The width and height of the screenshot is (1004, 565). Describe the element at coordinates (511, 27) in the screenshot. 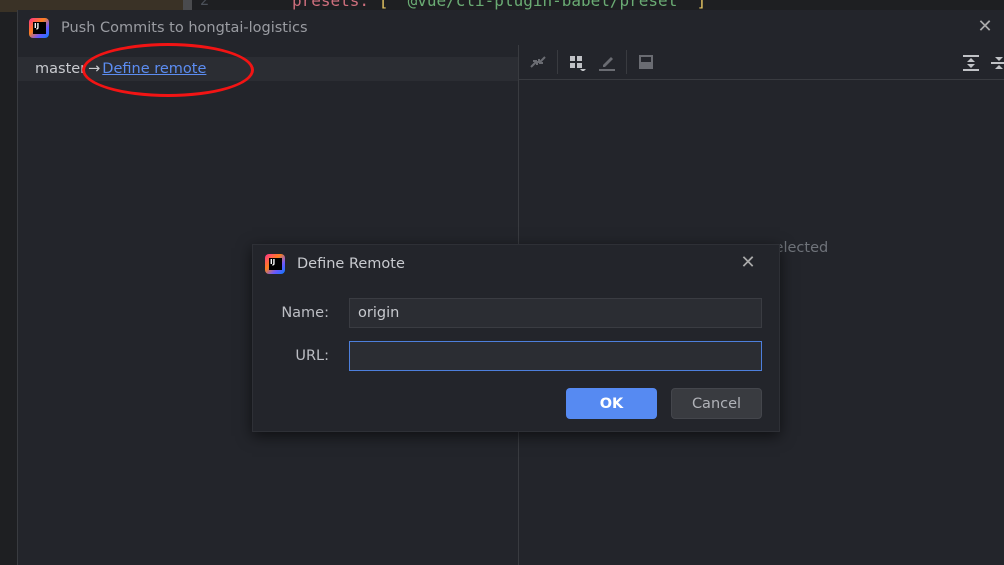

I see `dialog-titlebar: Push Commits to hongtai-logistics` at that location.